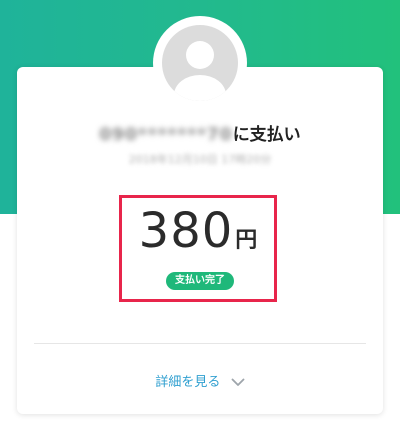 The height and width of the screenshot is (428, 400). What do you see at coordinates (237, 382) in the screenshot?
I see `chevron-down-icon` at bounding box center [237, 382].